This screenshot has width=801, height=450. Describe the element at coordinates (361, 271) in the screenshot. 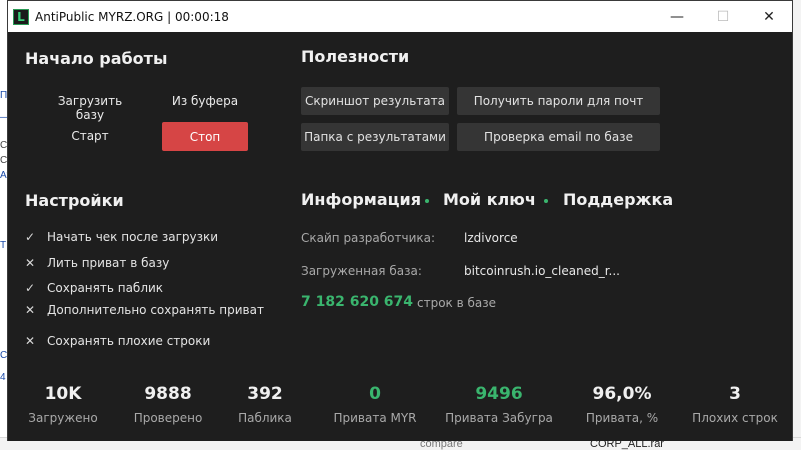

I see `loaded-base-label: Загруженная база:` at that location.